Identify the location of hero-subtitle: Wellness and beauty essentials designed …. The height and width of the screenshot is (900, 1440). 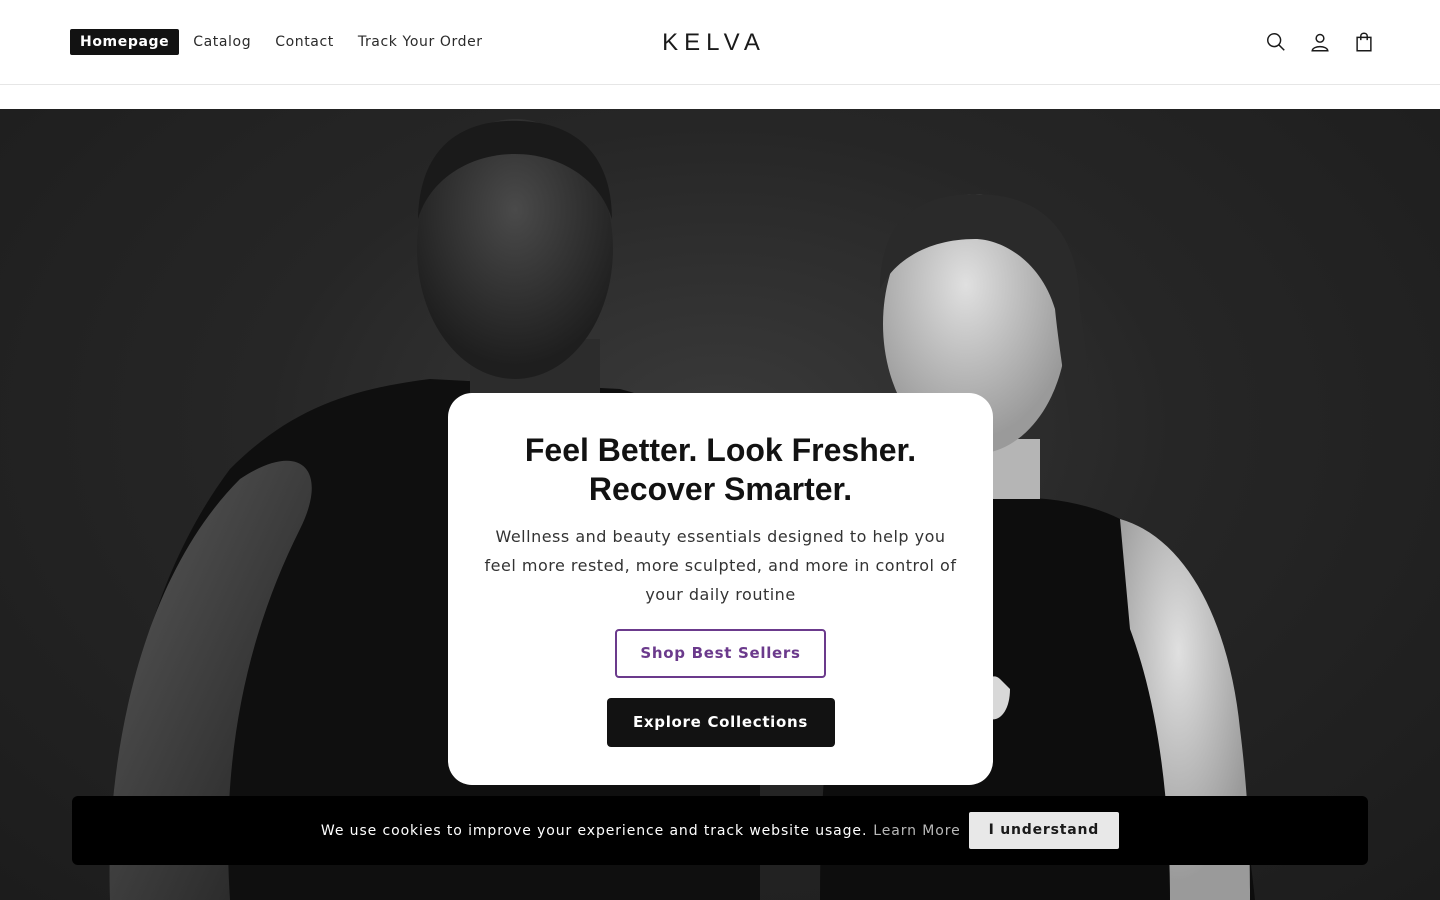
(720, 565).